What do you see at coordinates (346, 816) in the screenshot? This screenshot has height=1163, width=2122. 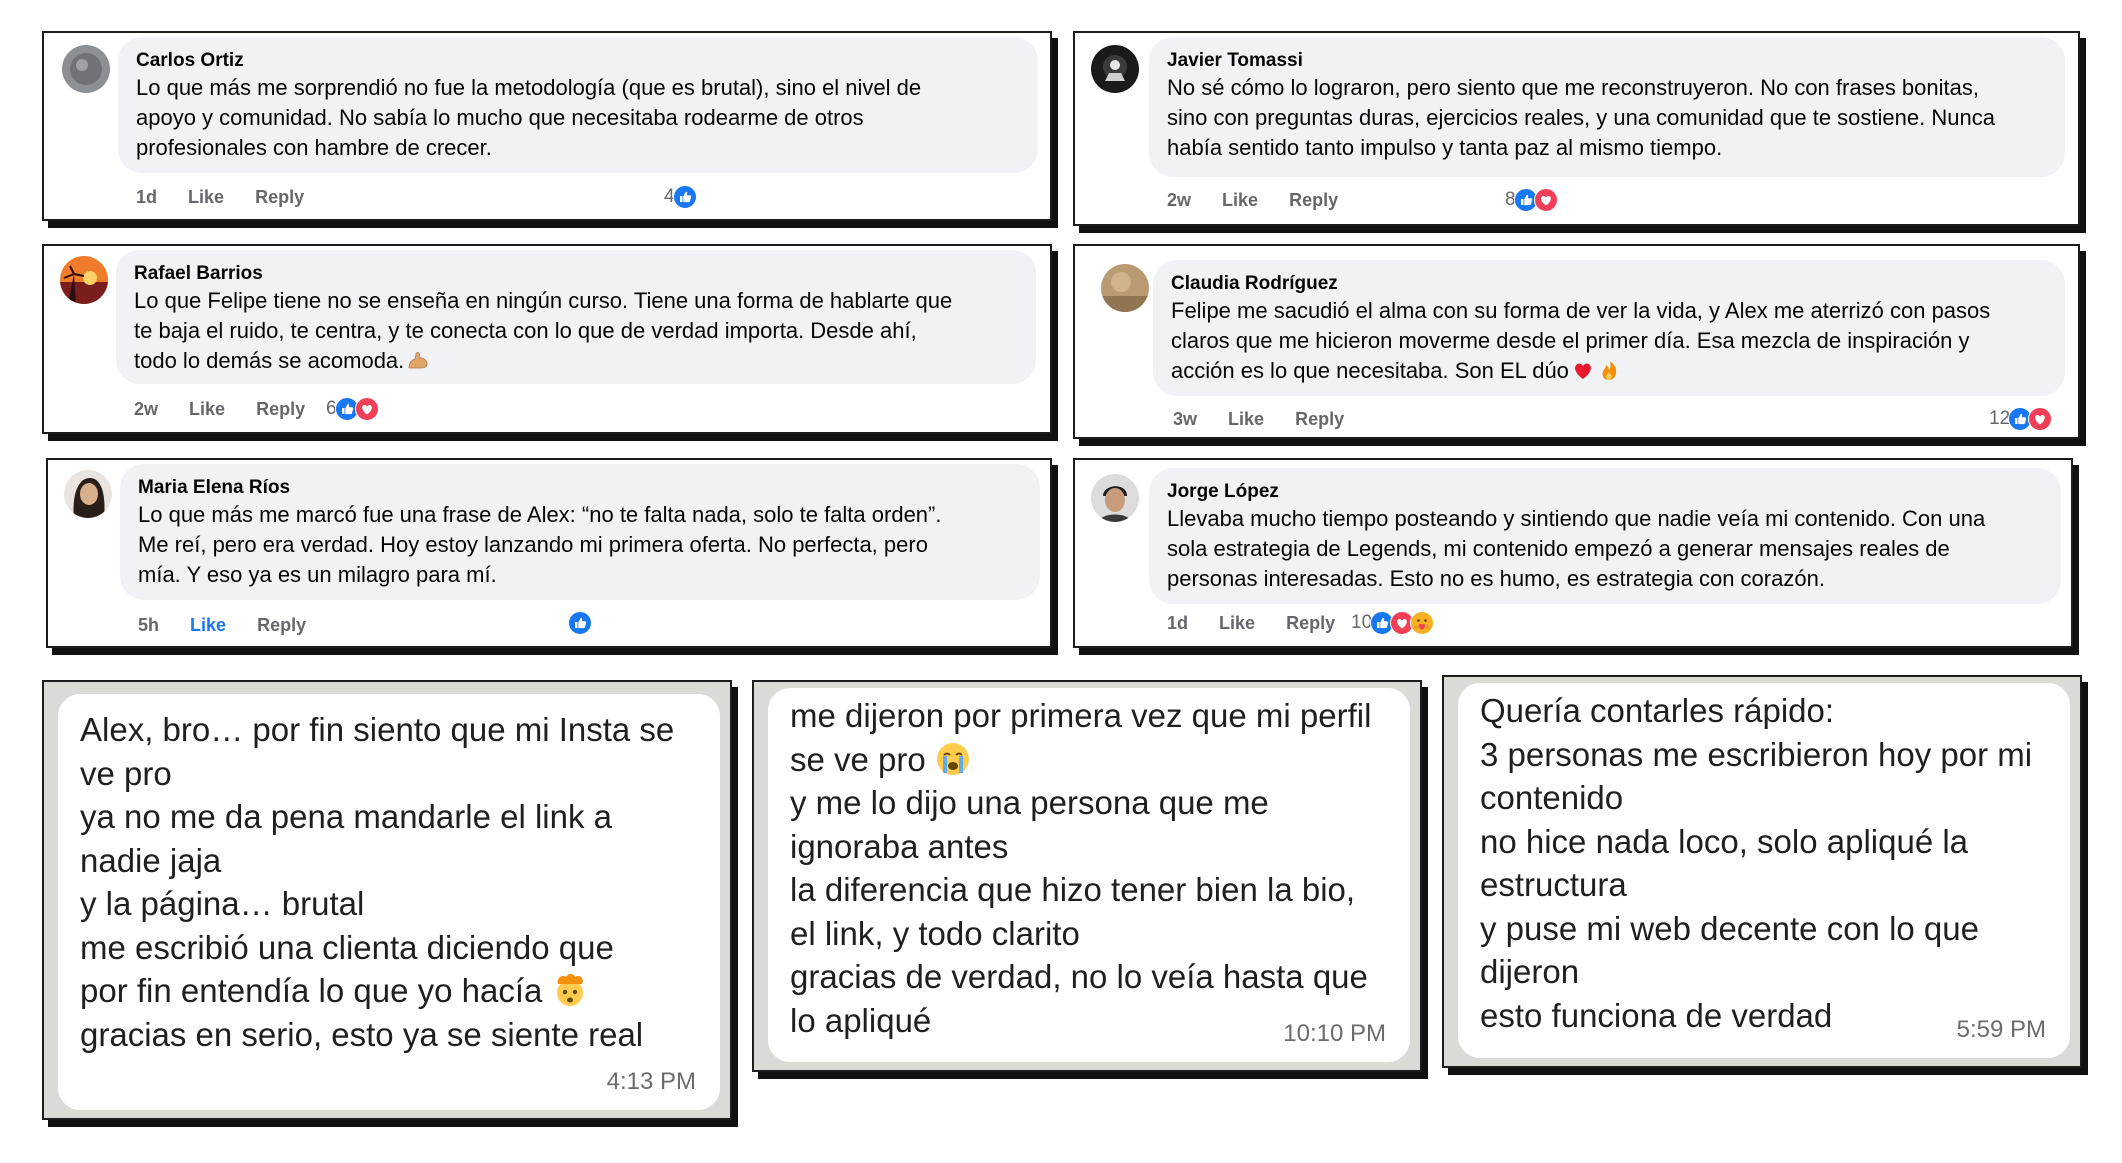 I see `message-line: ya no me da pena mandarle el link a` at bounding box center [346, 816].